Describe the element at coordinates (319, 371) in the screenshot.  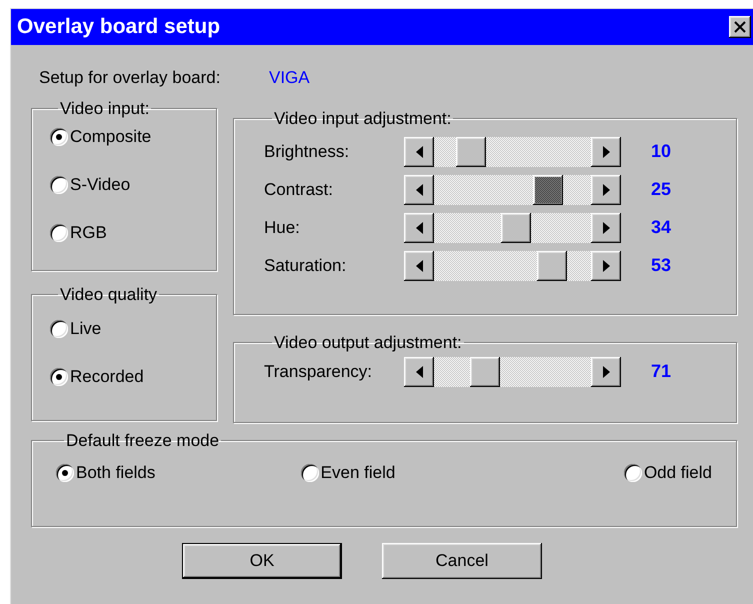
I see `slider-label: Transparency:` at that location.